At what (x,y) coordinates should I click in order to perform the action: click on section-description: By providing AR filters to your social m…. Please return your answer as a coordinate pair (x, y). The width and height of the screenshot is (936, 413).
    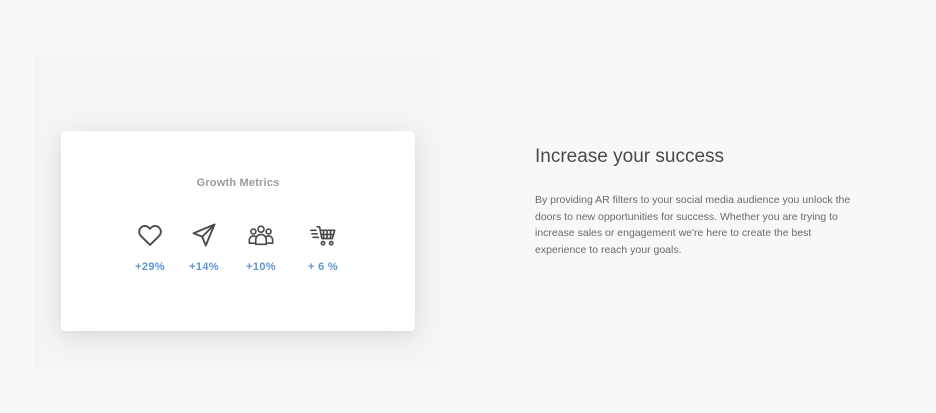
    Looking at the image, I should click on (693, 225).